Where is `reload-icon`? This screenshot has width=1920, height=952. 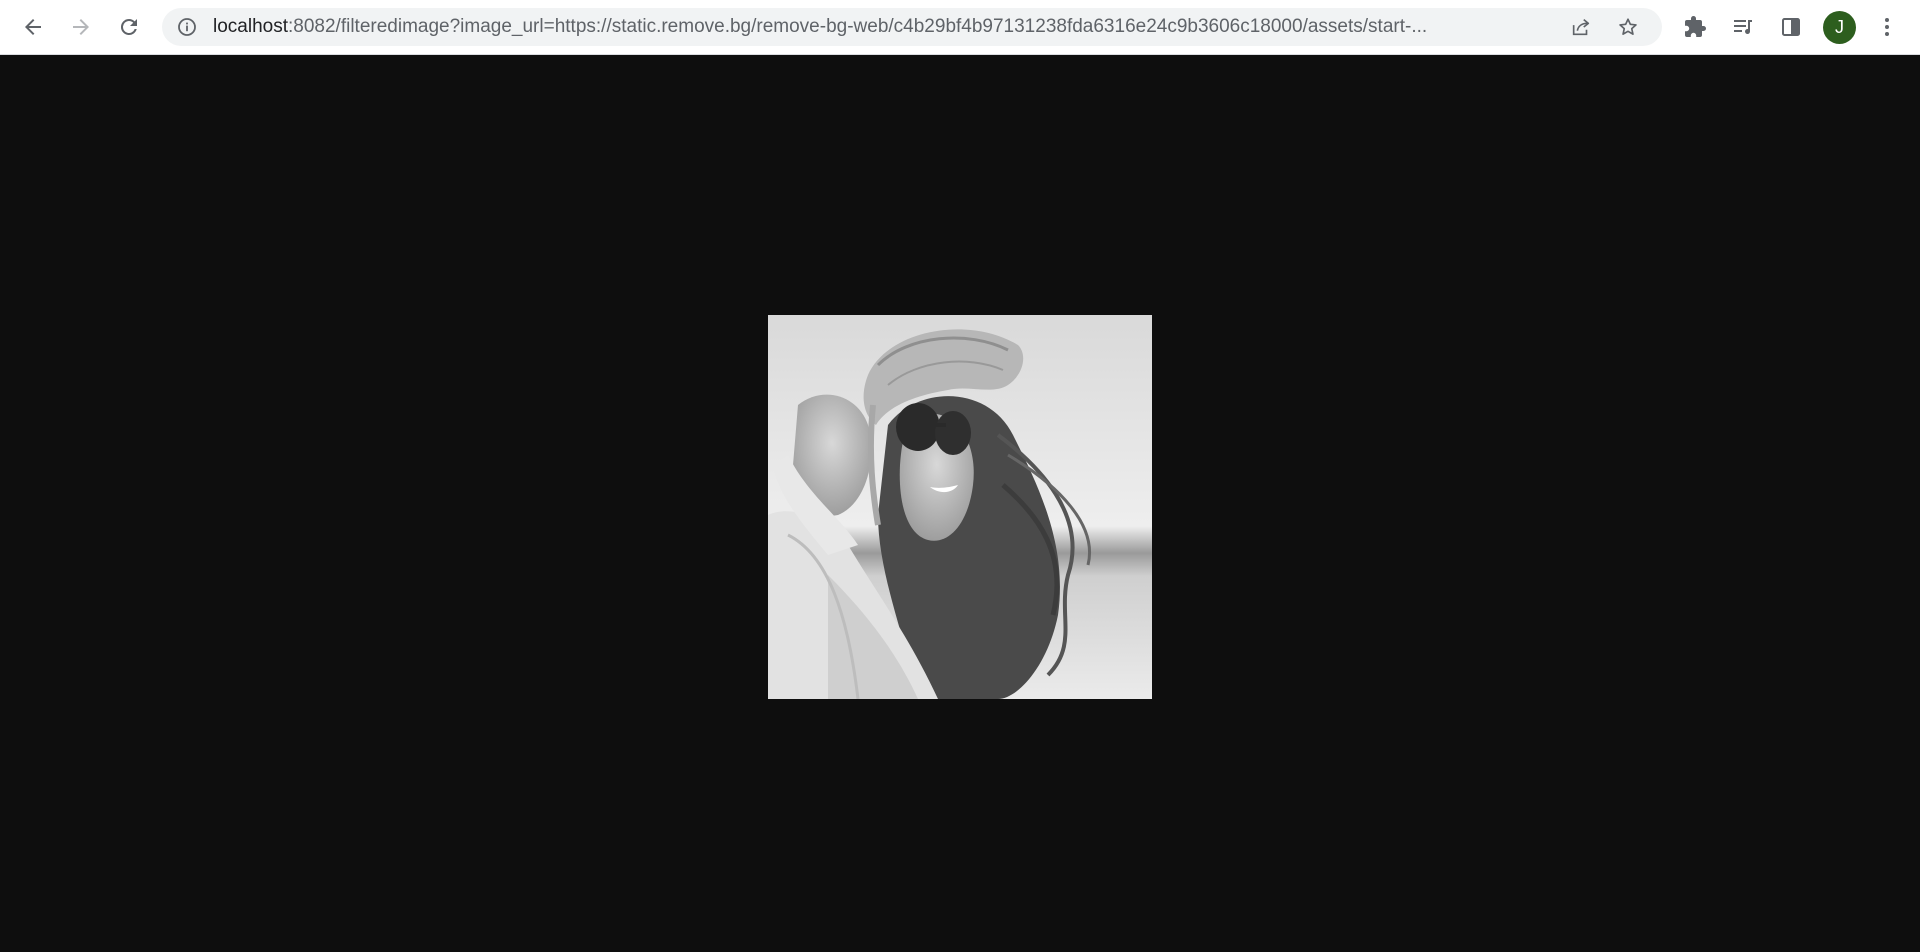
reload-icon is located at coordinates (128, 26).